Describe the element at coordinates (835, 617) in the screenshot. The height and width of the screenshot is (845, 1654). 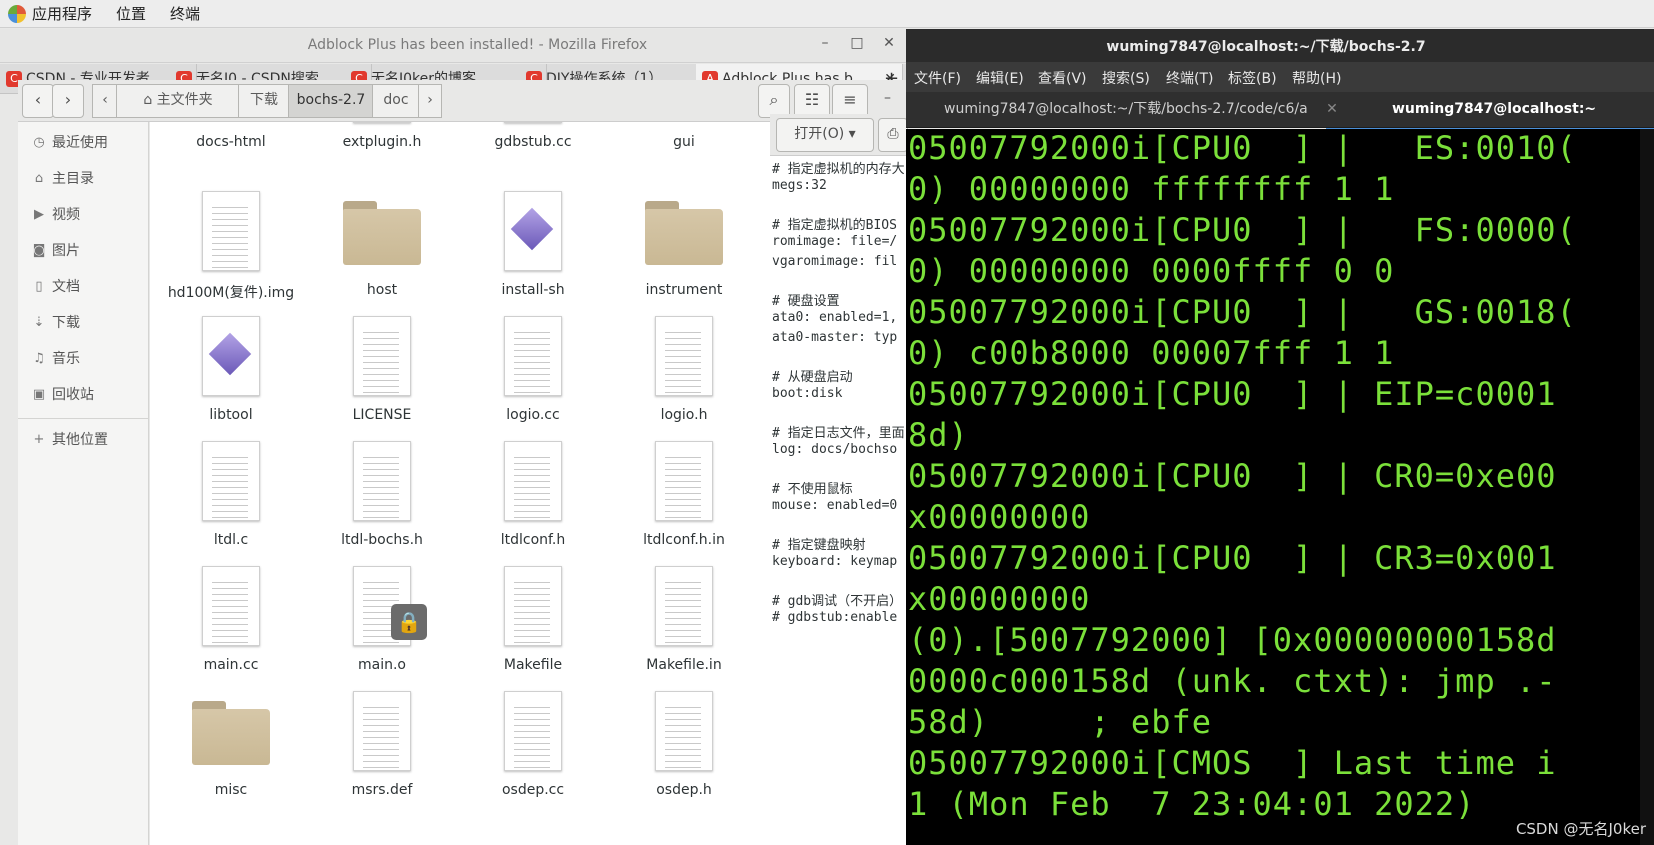
I see `editor-line: # gdbstub:enable` at that location.